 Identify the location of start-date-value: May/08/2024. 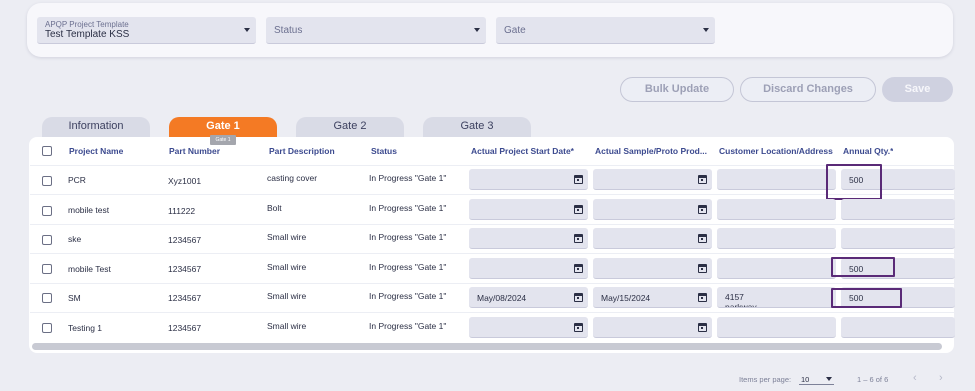
(502, 298).